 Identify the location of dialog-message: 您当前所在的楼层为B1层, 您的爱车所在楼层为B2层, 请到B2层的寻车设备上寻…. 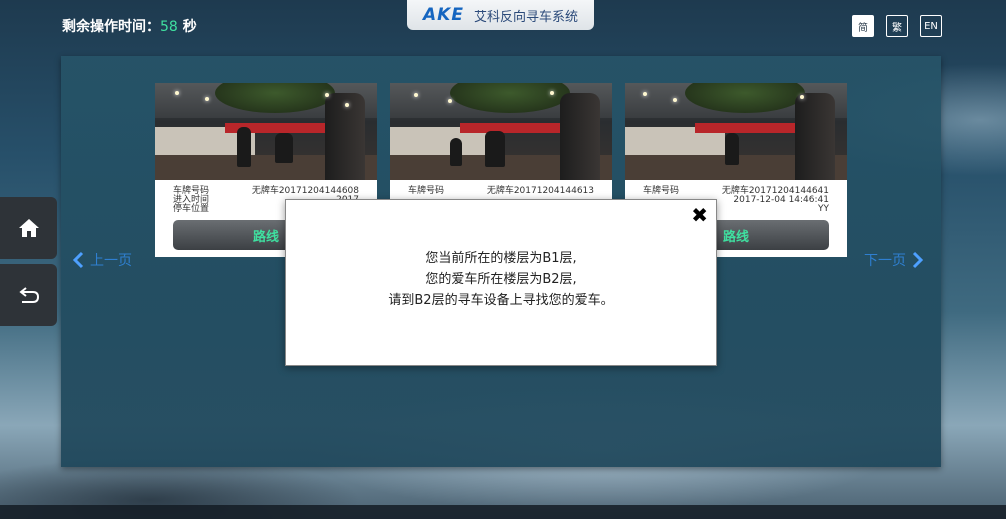
(501, 279).